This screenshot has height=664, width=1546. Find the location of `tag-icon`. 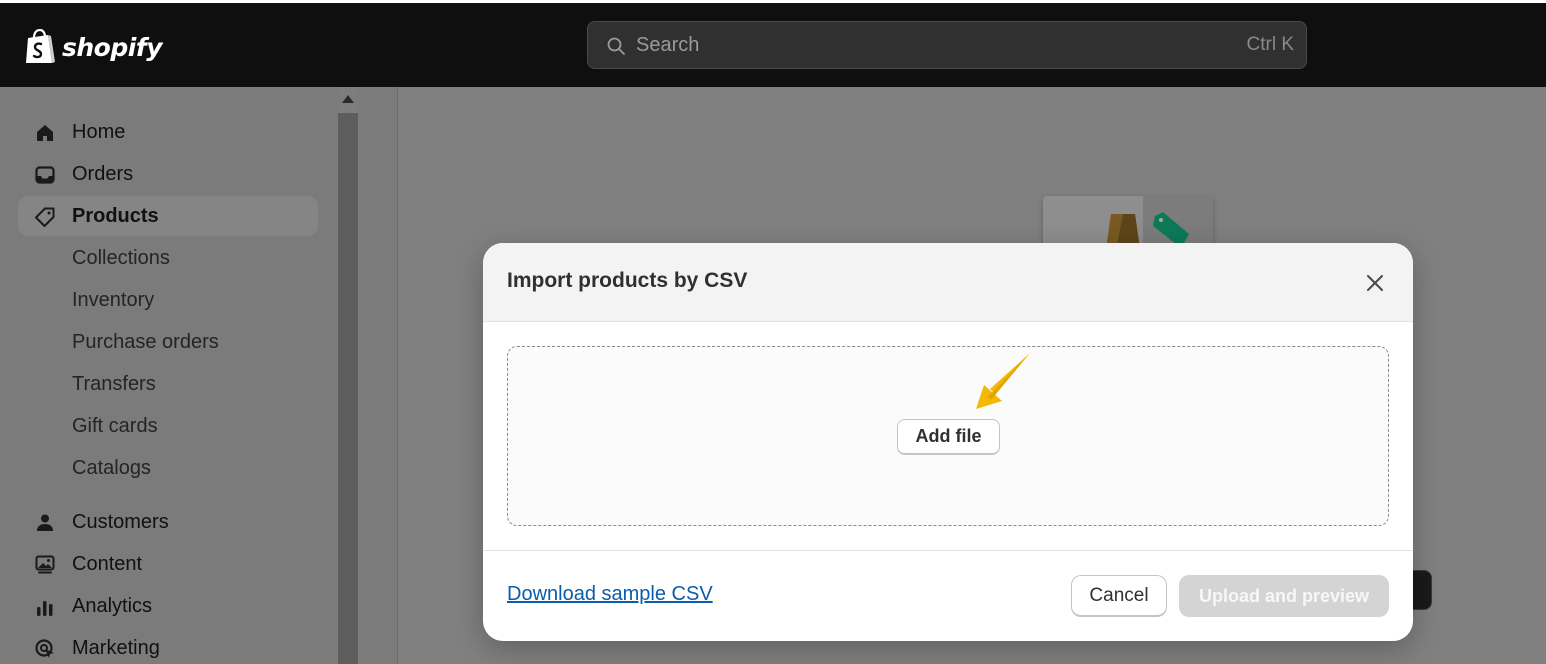

tag-icon is located at coordinates (45, 217).